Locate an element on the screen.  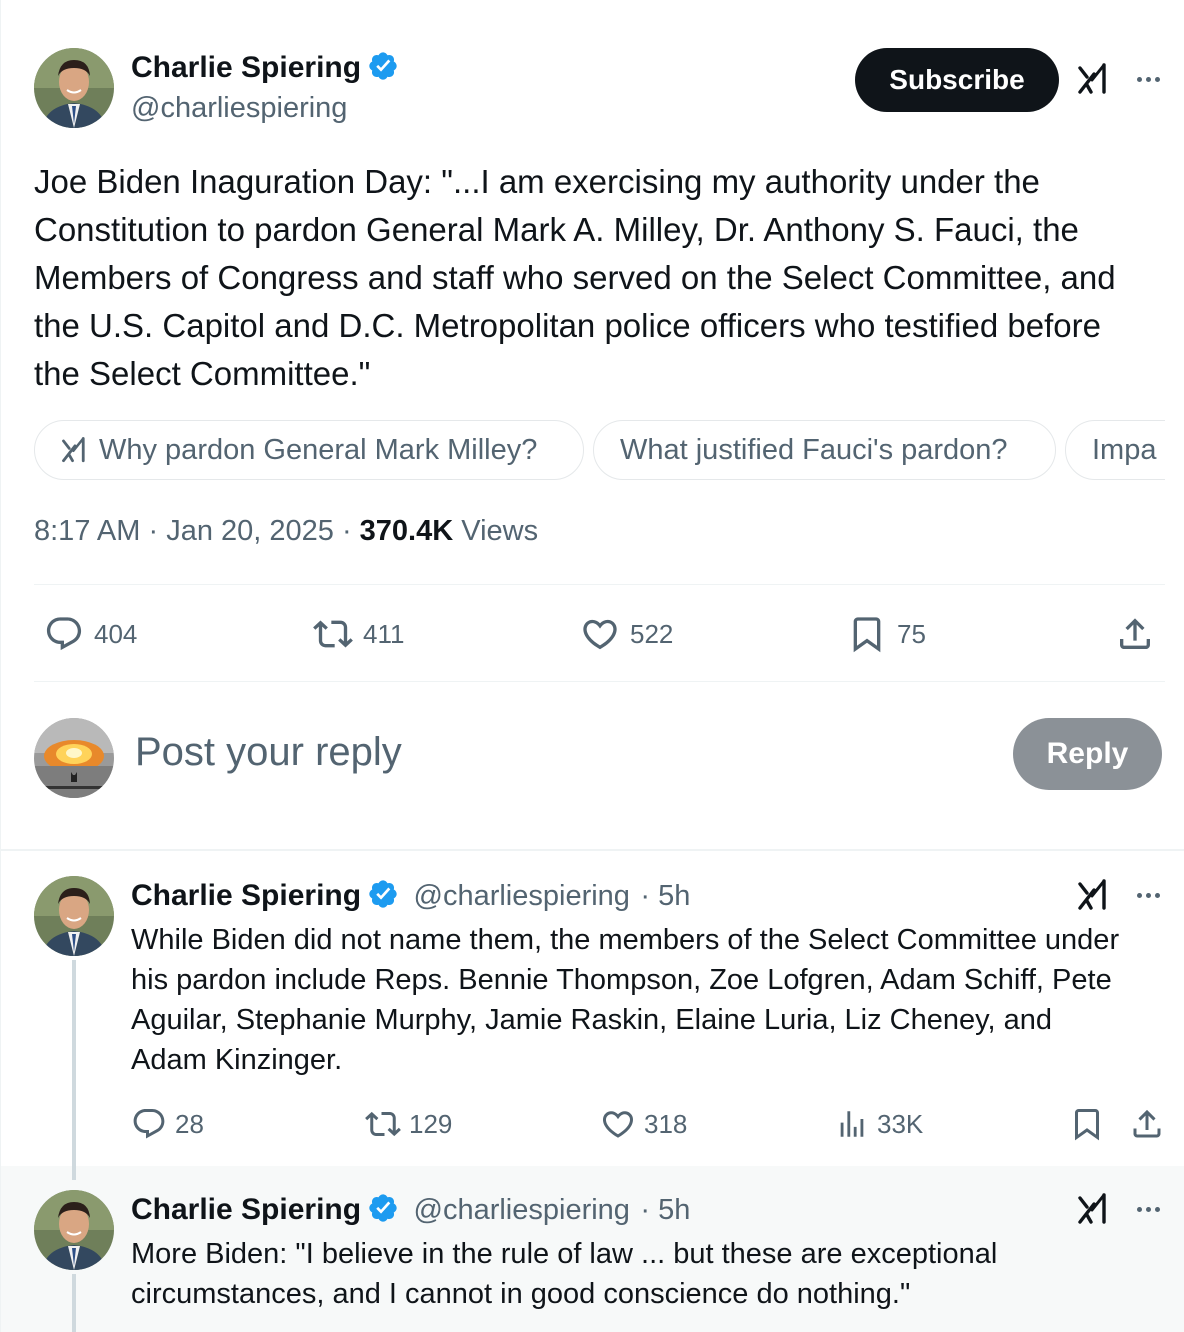
user-avatar is located at coordinates (74, 758).